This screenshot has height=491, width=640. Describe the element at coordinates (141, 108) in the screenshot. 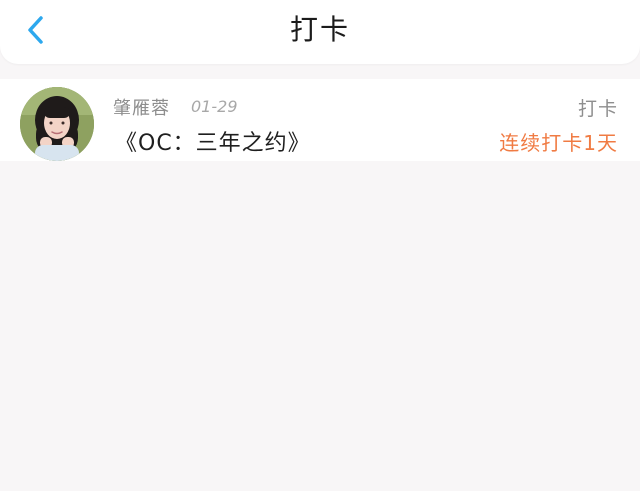

I see `user-name: 肇雁蓉` at that location.